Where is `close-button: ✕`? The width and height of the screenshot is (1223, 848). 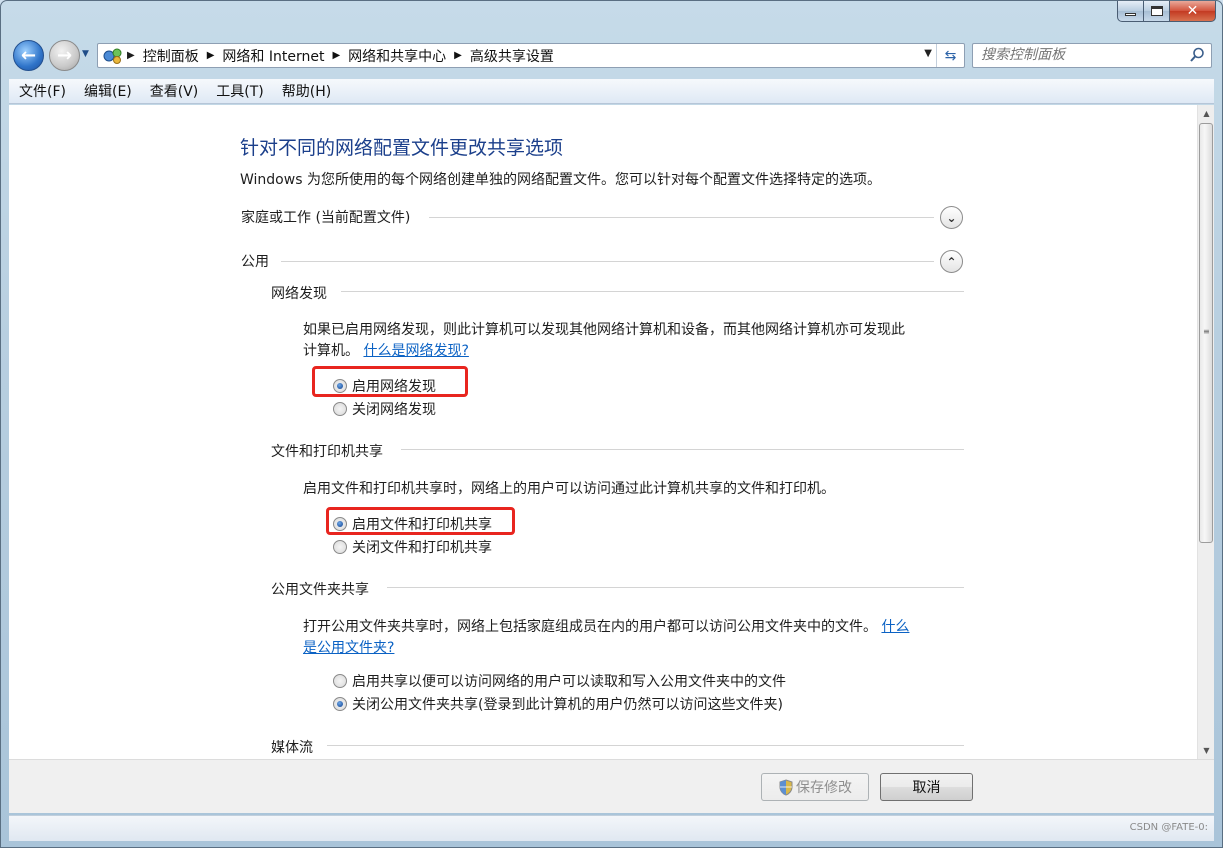 close-button: ✕ is located at coordinates (1193, 11).